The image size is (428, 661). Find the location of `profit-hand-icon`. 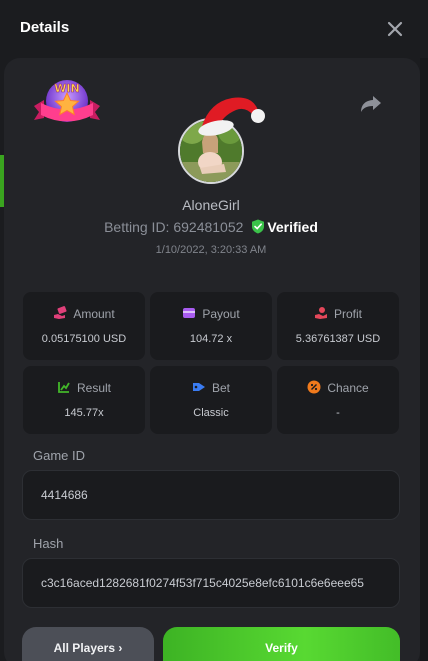

profit-hand-icon is located at coordinates (320, 313).